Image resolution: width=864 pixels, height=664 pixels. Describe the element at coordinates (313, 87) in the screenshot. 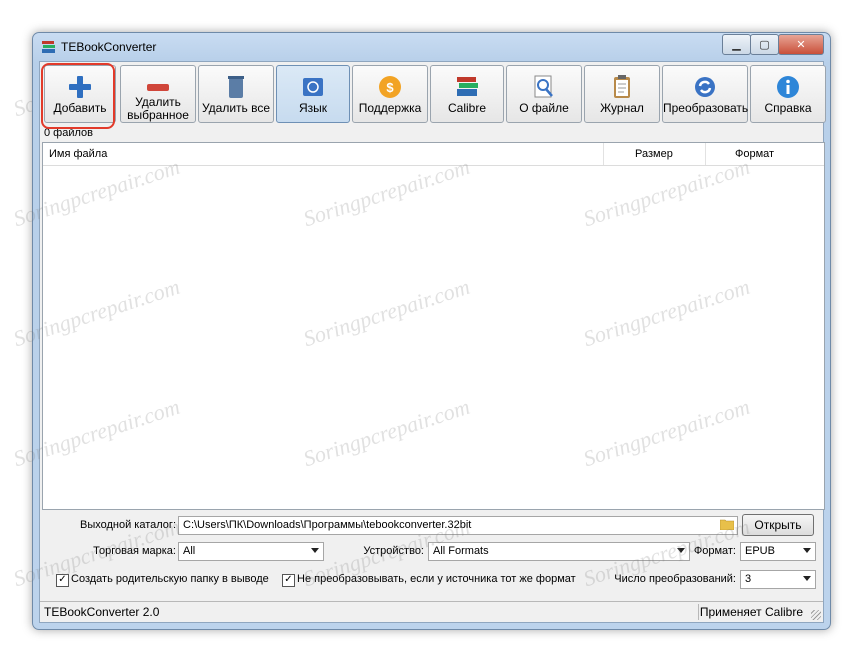

I see `globe-flag-icon` at that location.